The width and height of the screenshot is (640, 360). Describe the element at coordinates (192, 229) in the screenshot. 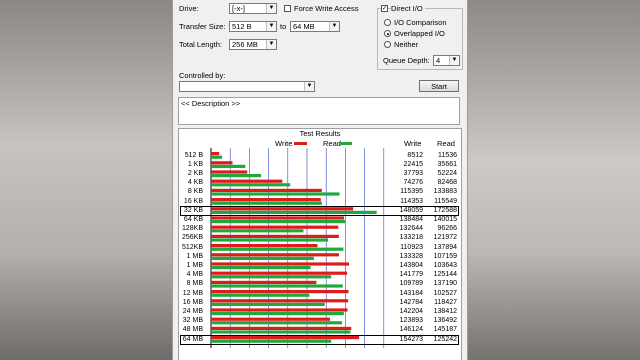

I see `row-label: 128KB` at that location.